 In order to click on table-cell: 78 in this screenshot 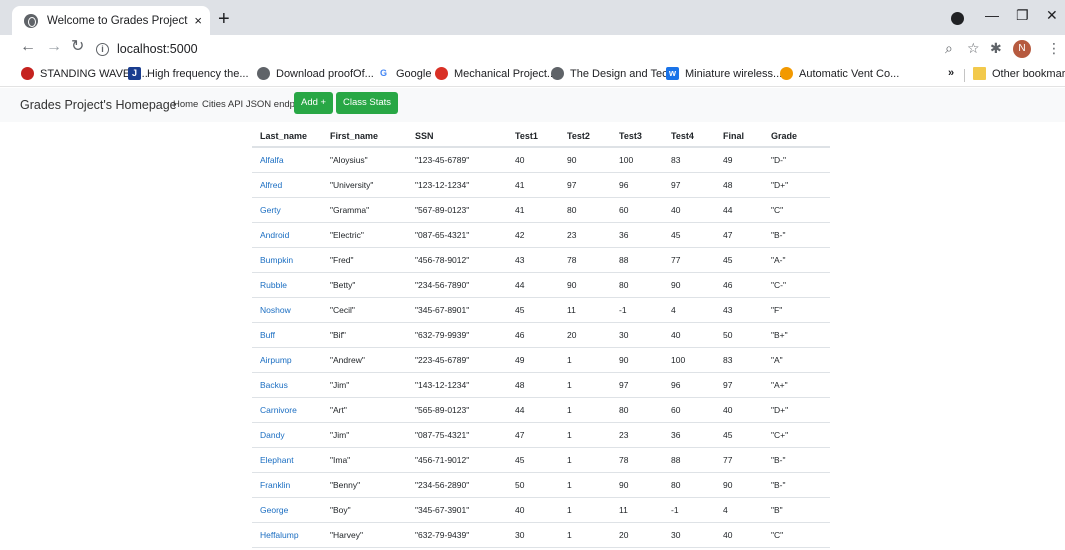, I will do `click(637, 460)`.